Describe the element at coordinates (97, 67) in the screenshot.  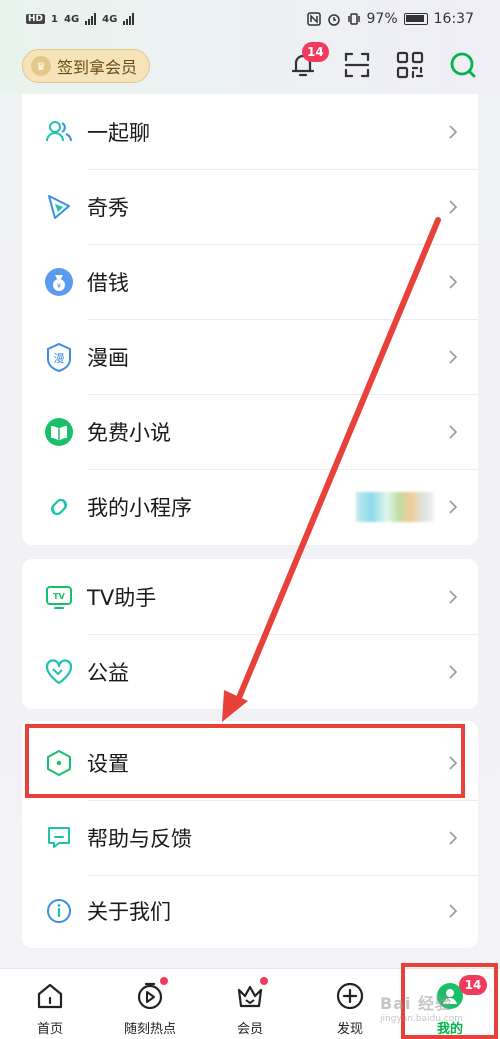
I see `vip-sign-label: 签到拿会员` at that location.